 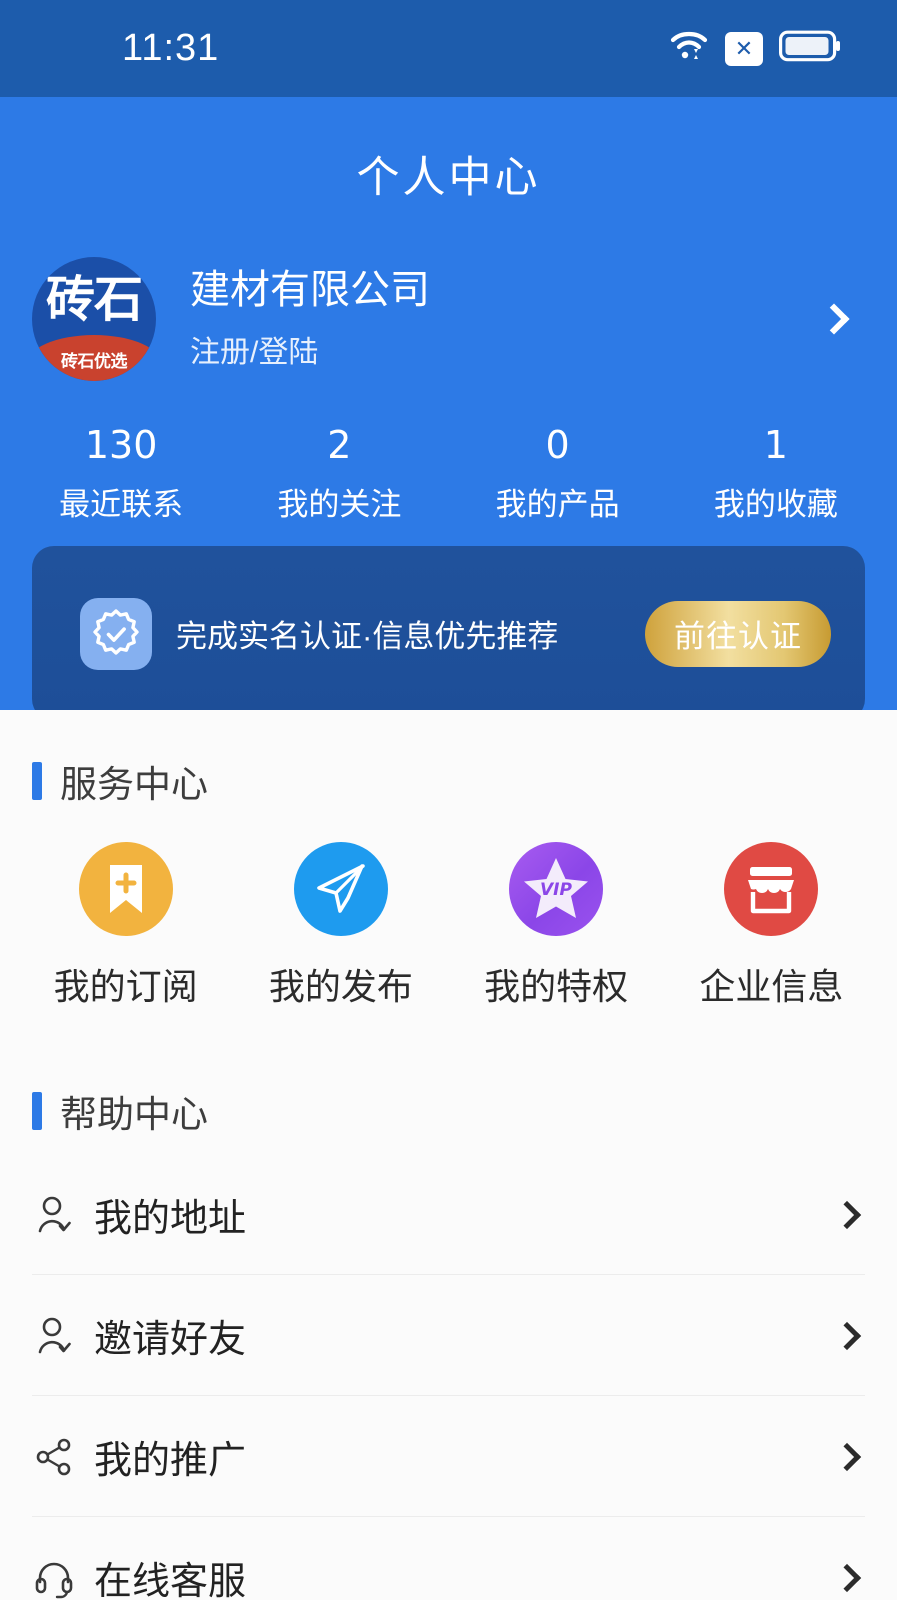 I want to click on status-bar: 11:31 ✕, so click(x=448, y=48).